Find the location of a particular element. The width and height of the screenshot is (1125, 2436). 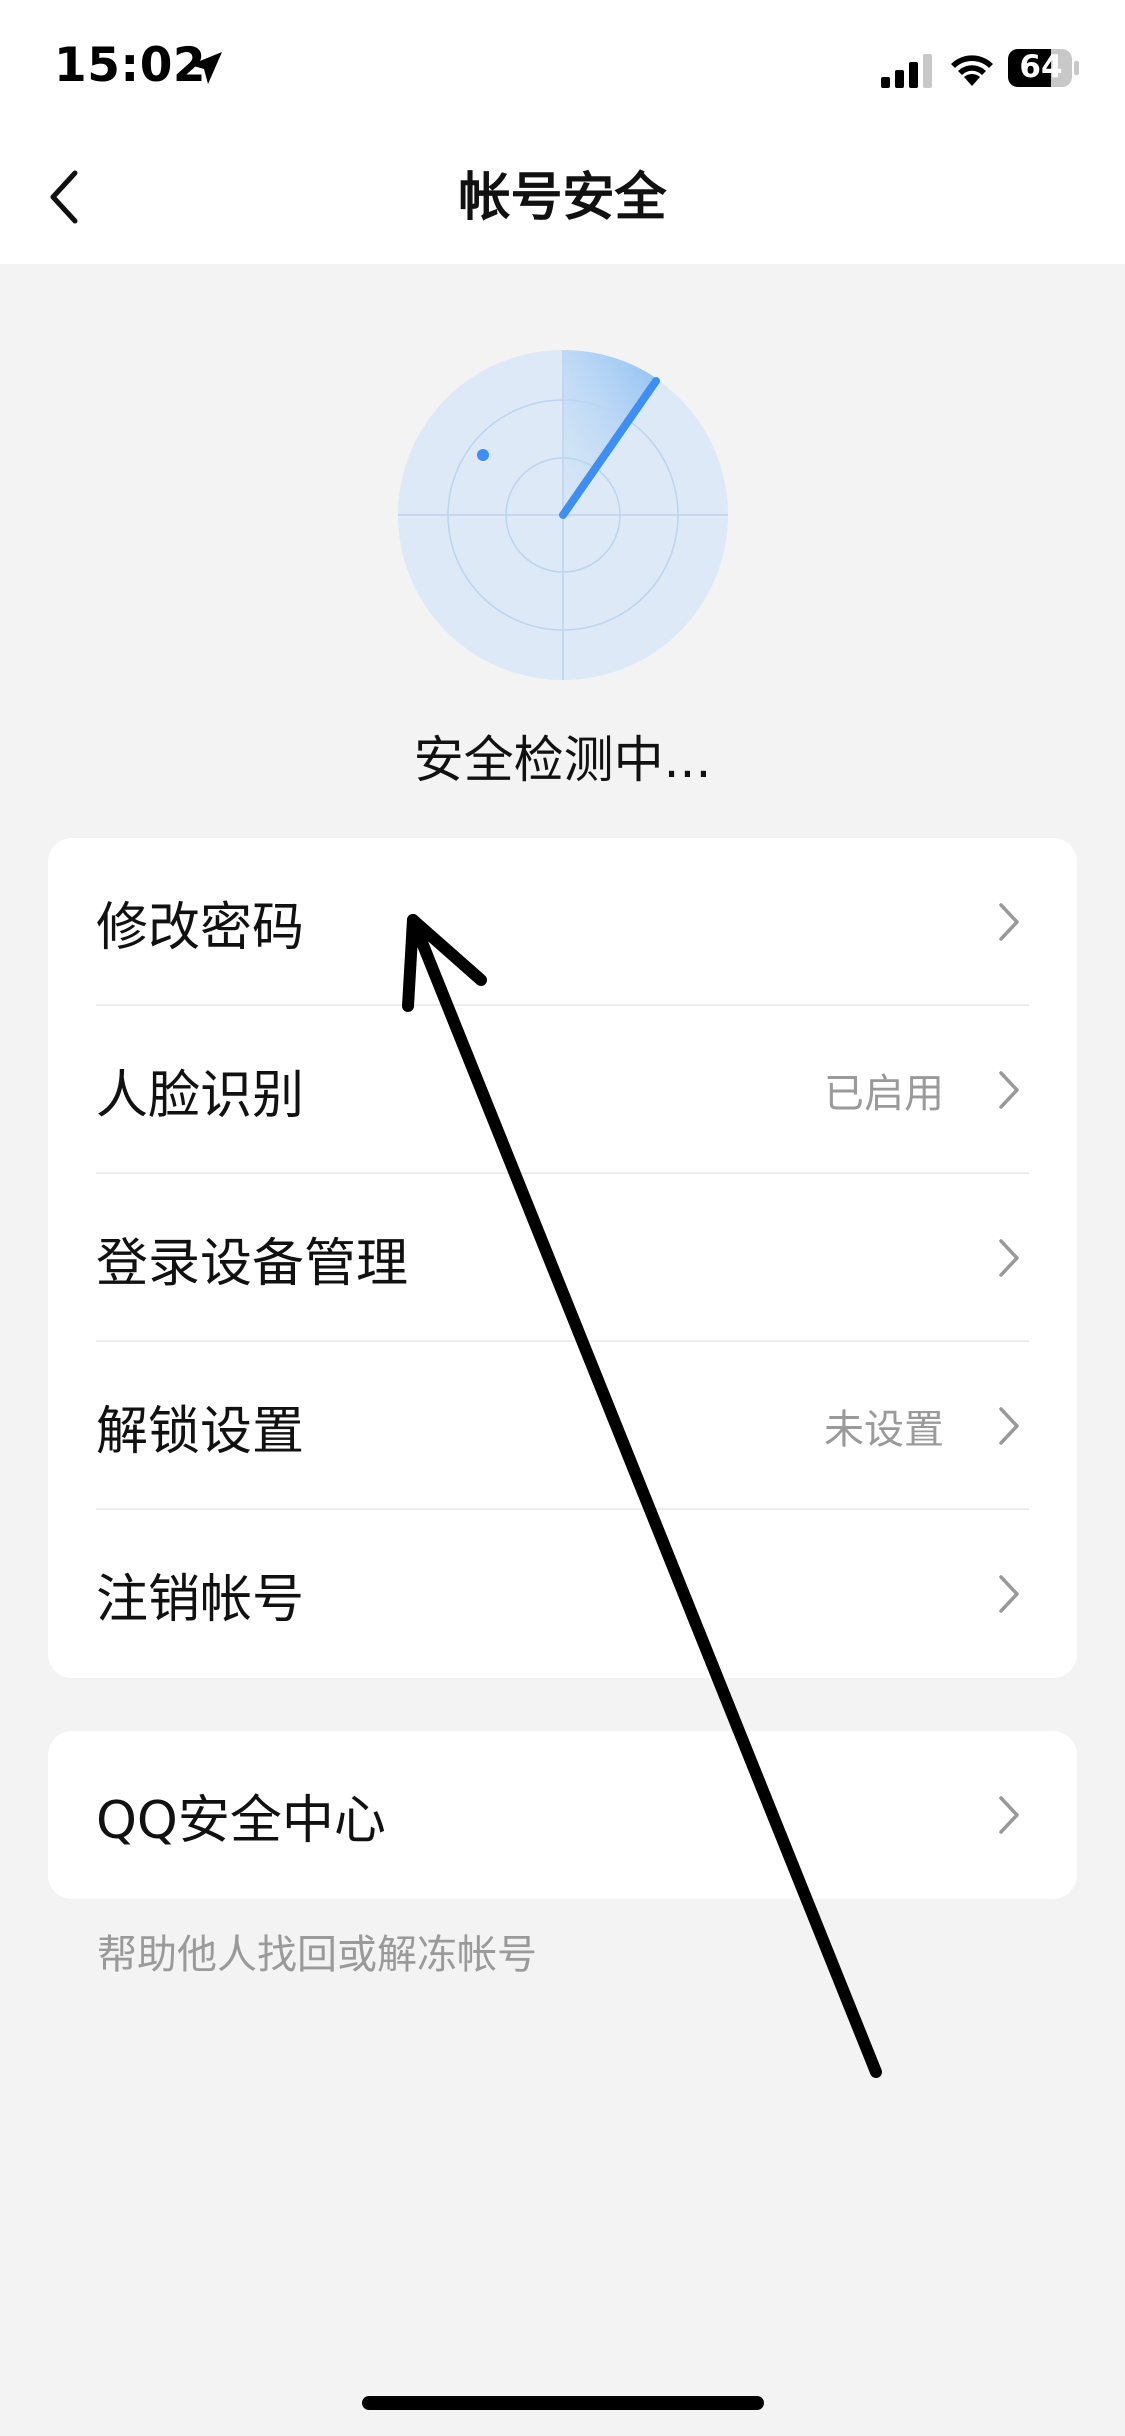

cellular-signal-icon is located at coordinates (906, 71).